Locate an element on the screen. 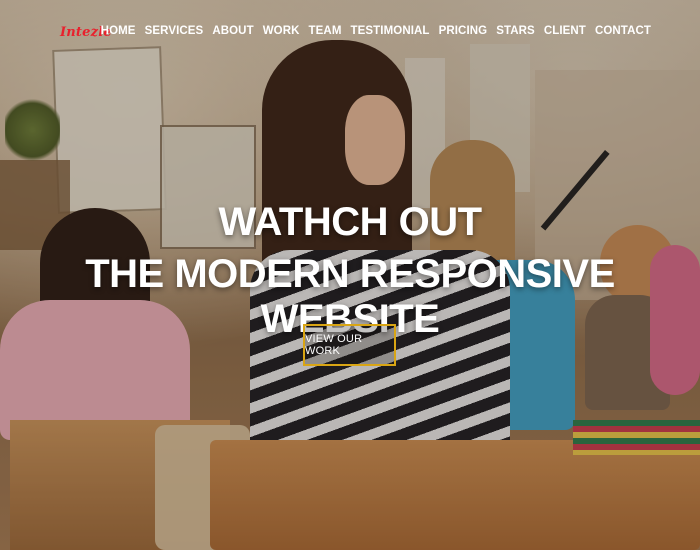 Image resolution: width=700 pixels, height=550 pixels. nav-work: WORK is located at coordinates (281, 31).